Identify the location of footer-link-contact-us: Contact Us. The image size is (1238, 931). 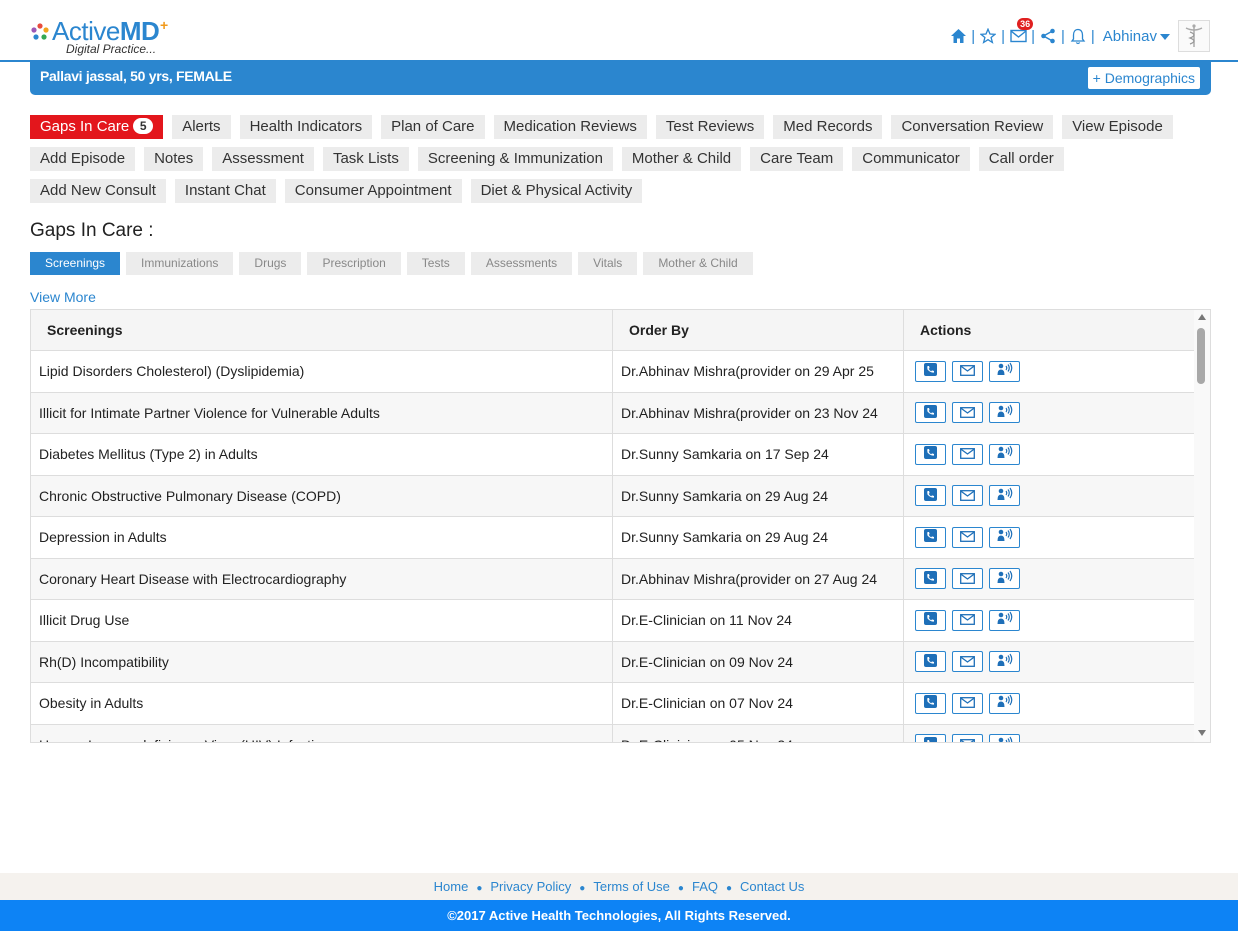
(772, 886).